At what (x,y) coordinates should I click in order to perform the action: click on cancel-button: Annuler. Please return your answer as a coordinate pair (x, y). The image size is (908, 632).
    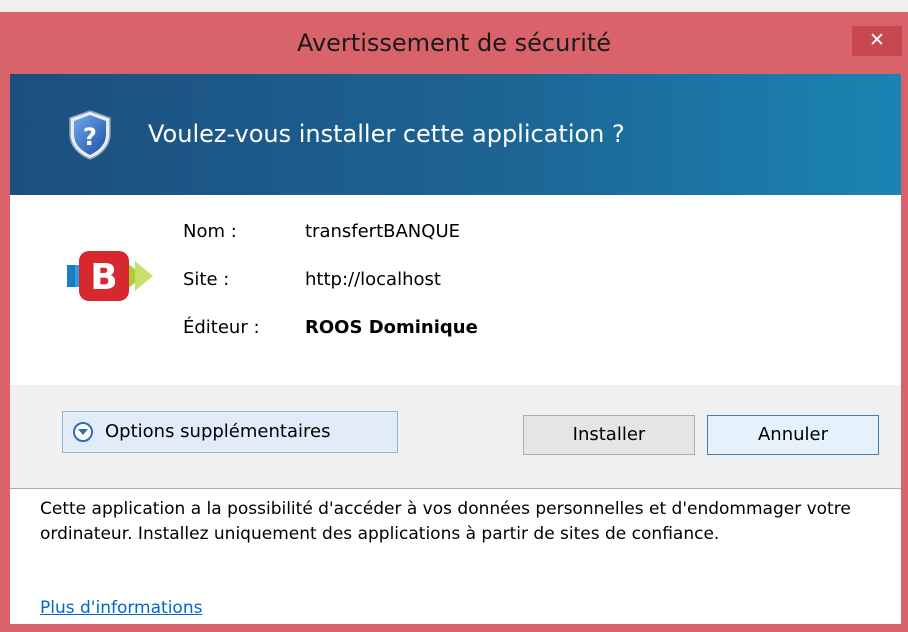
    Looking at the image, I should click on (793, 435).